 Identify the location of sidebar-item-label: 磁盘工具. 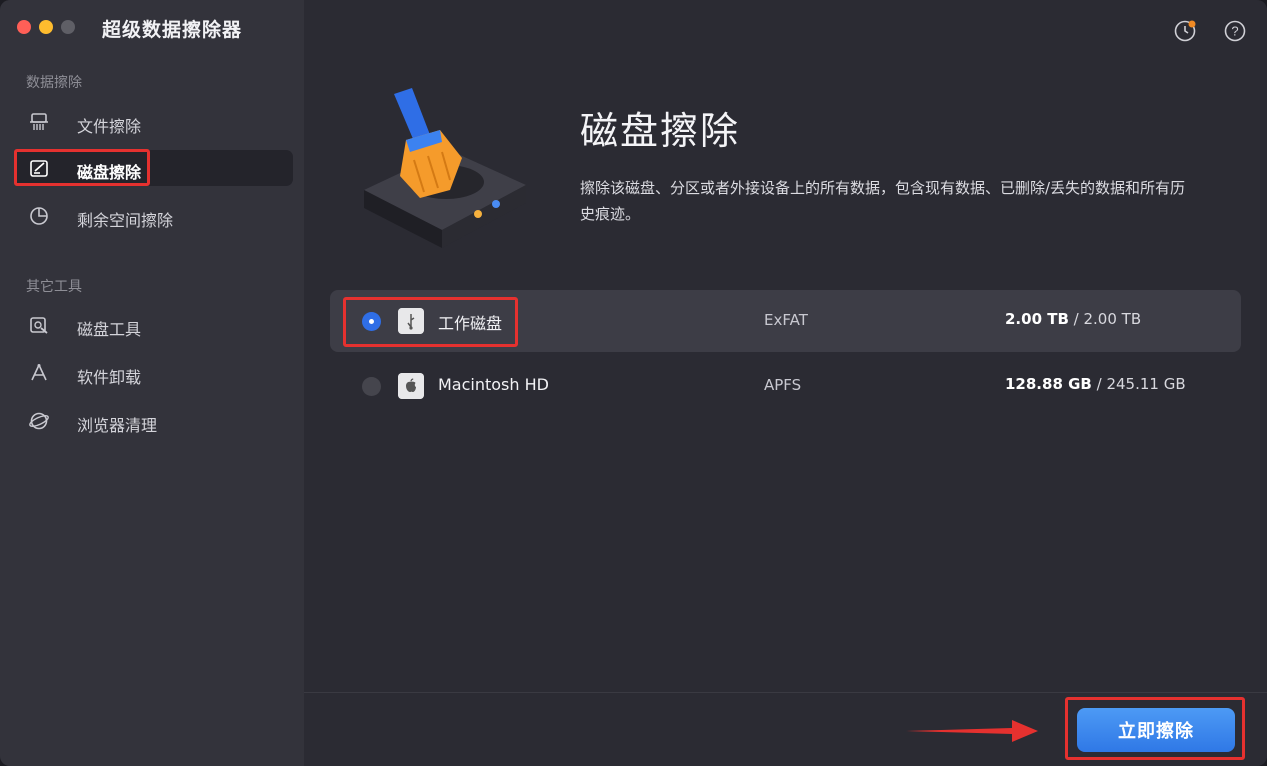
(109, 329).